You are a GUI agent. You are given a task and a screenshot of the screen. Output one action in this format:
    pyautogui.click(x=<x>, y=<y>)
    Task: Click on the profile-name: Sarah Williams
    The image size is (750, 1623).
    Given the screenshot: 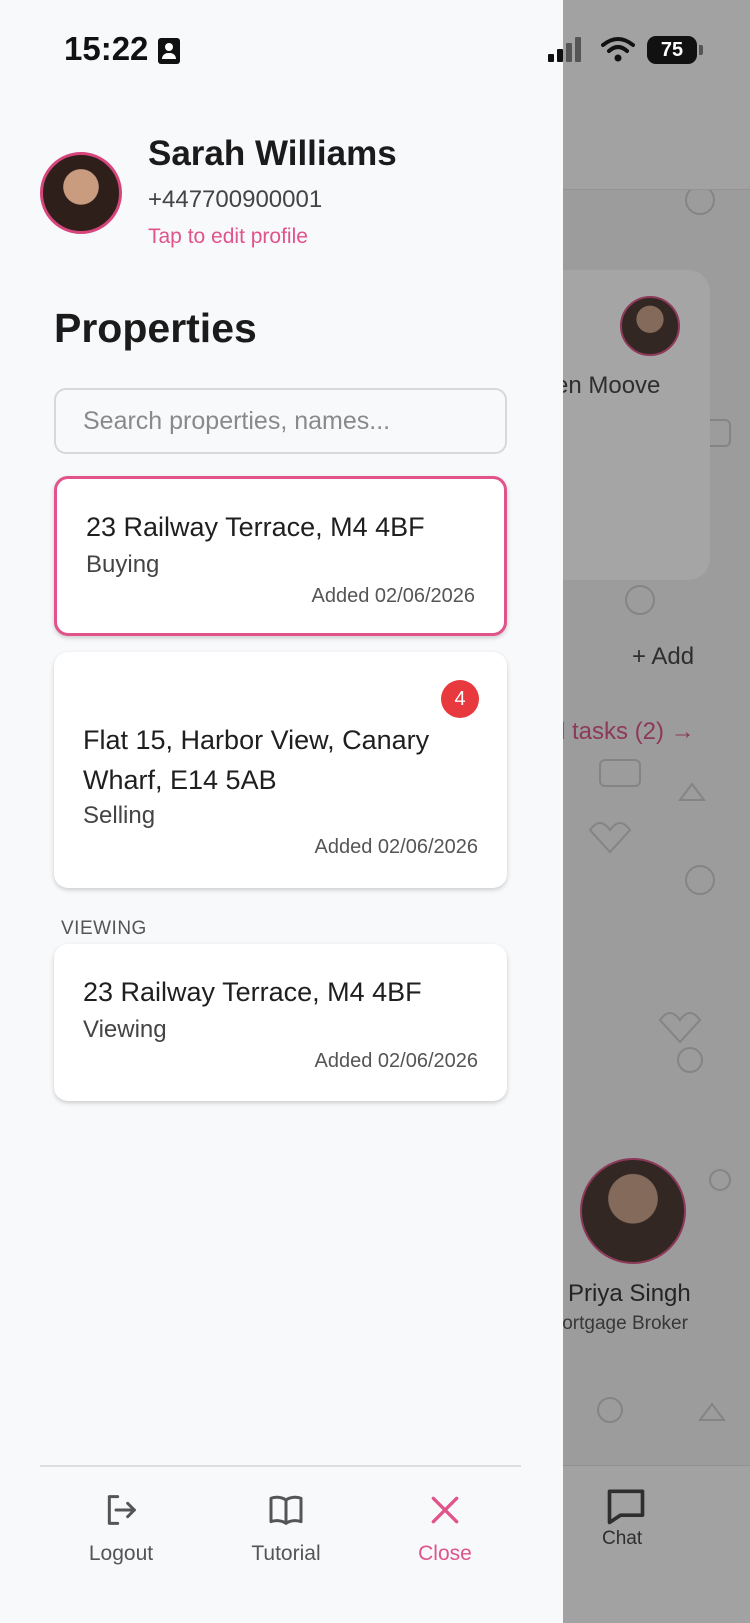 What is the action you would take?
    pyautogui.click(x=272, y=153)
    